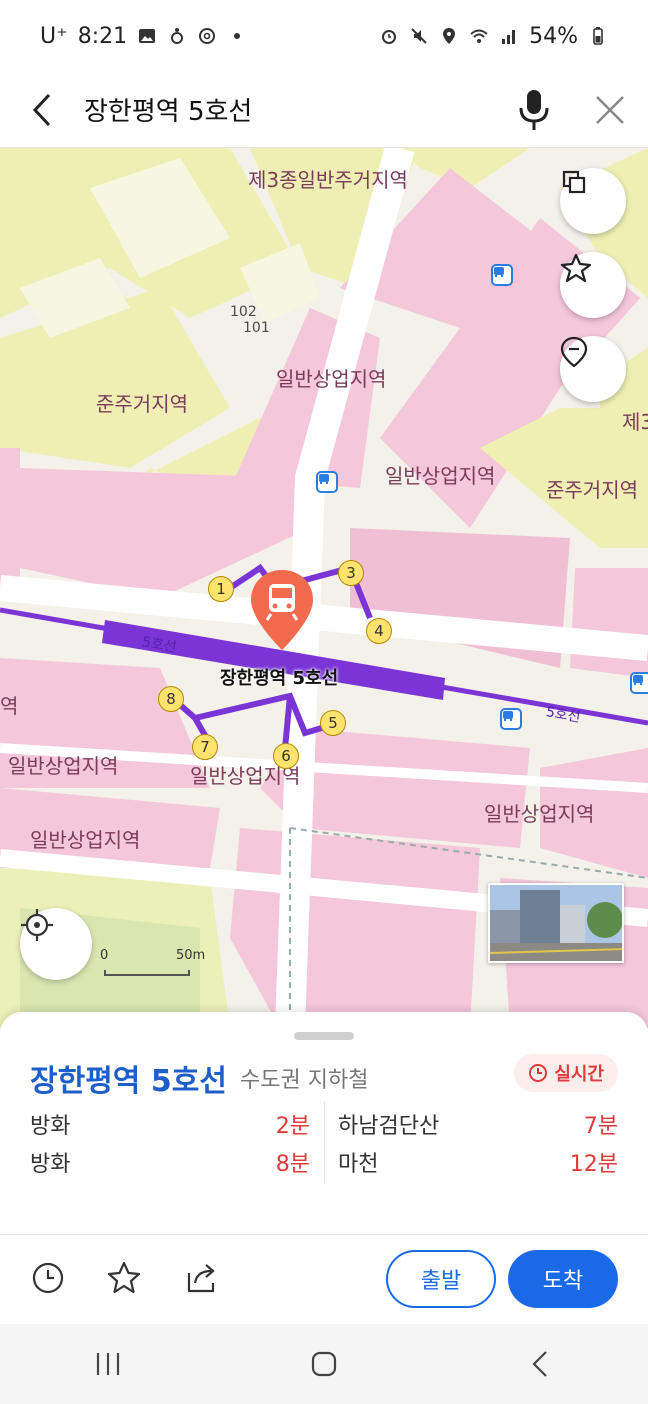  I want to click on exit-badge: 5, so click(333, 723).